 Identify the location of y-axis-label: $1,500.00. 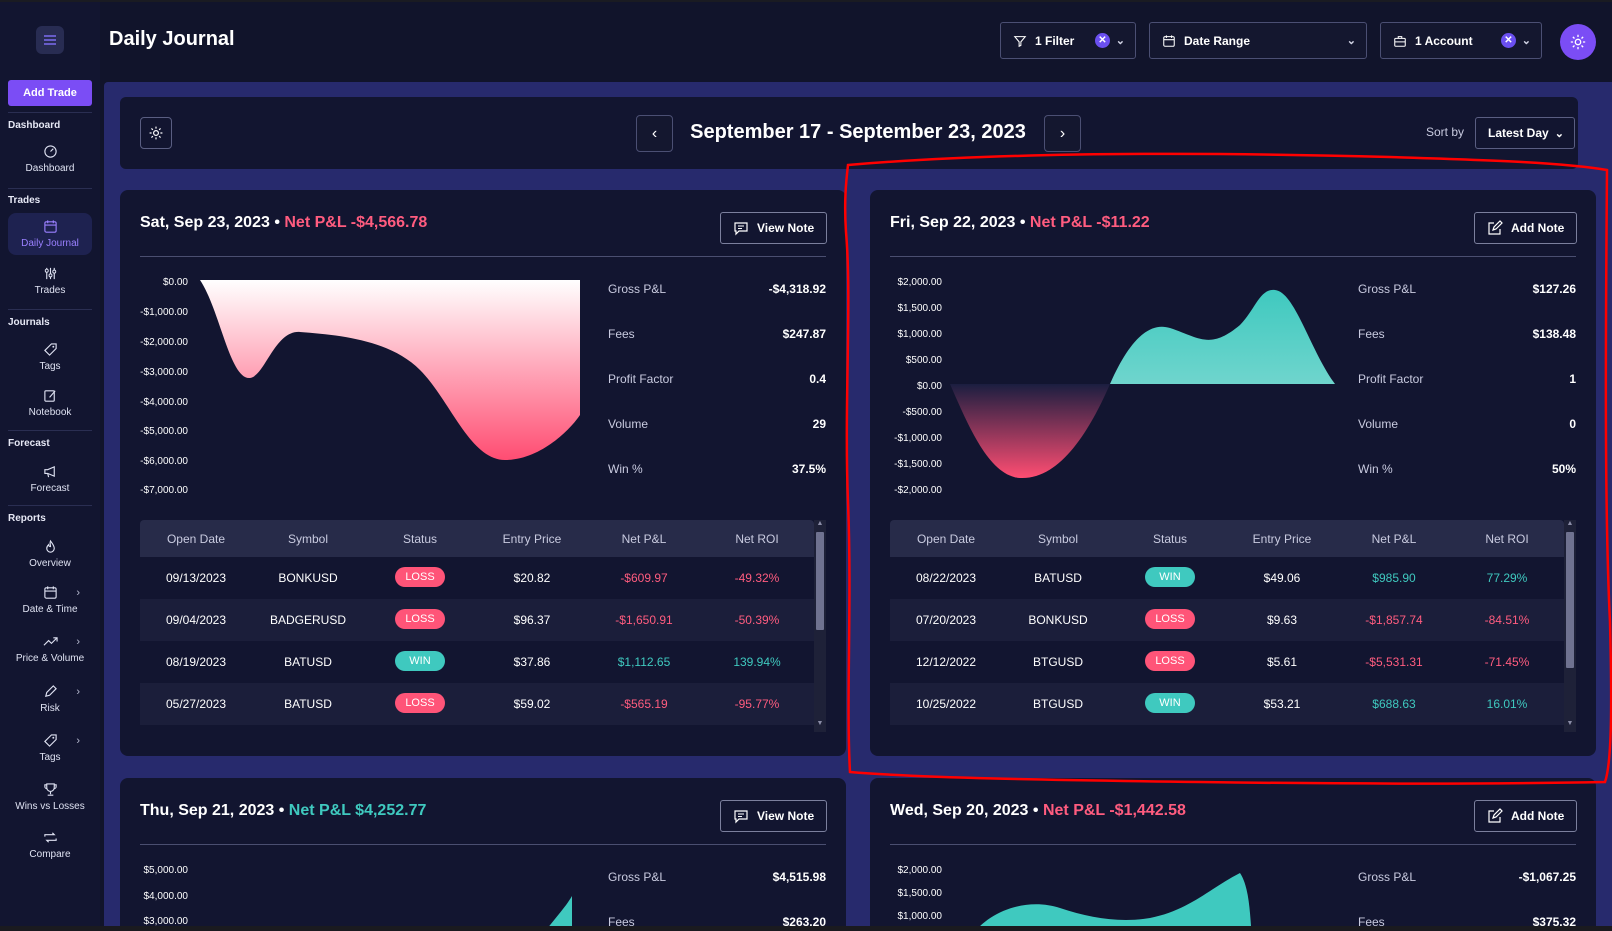
(920, 893).